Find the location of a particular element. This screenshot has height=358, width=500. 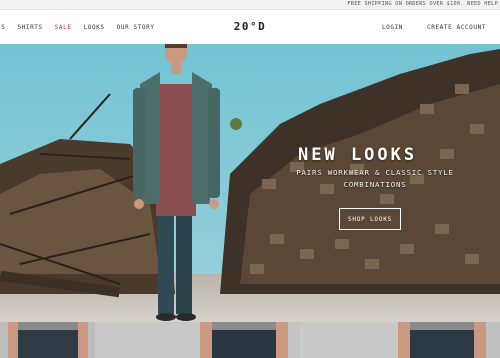

main-nav: CS SHIRTS SALE LOOKS OUR STORY is located at coordinates (83, 27).